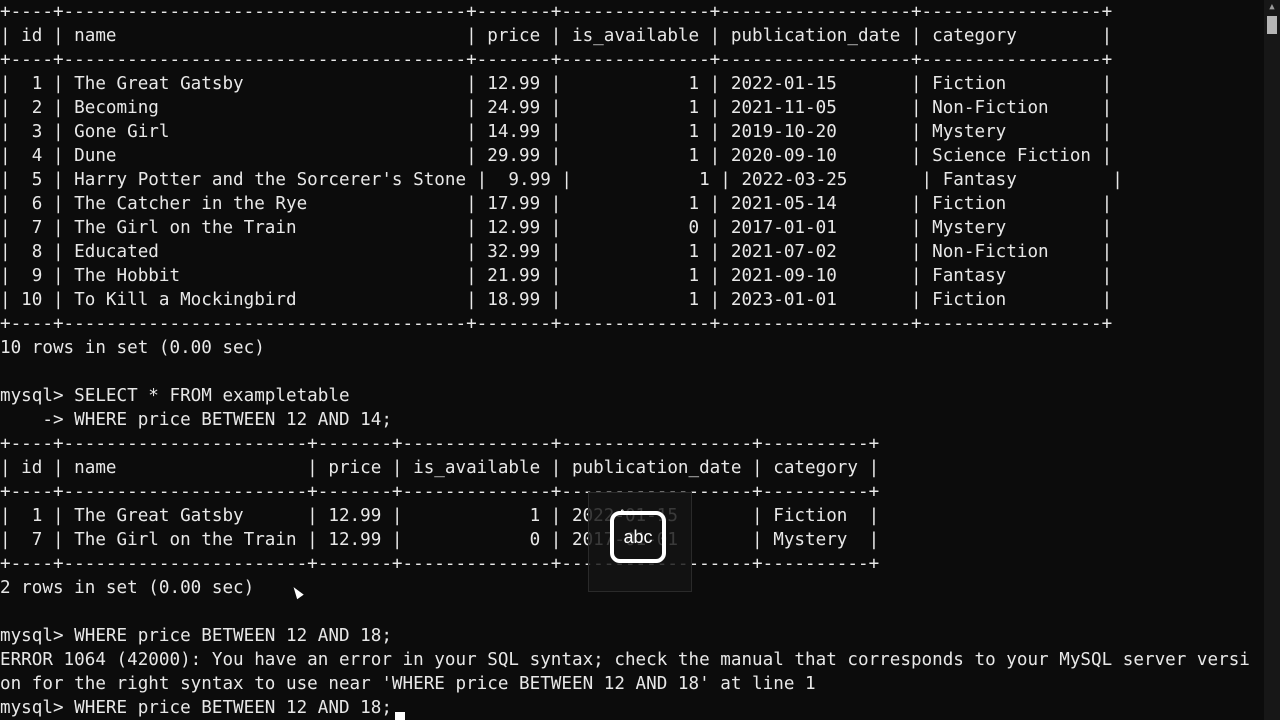 The height and width of the screenshot is (720, 1280). I want to click on text-cursor, so click(400, 716).